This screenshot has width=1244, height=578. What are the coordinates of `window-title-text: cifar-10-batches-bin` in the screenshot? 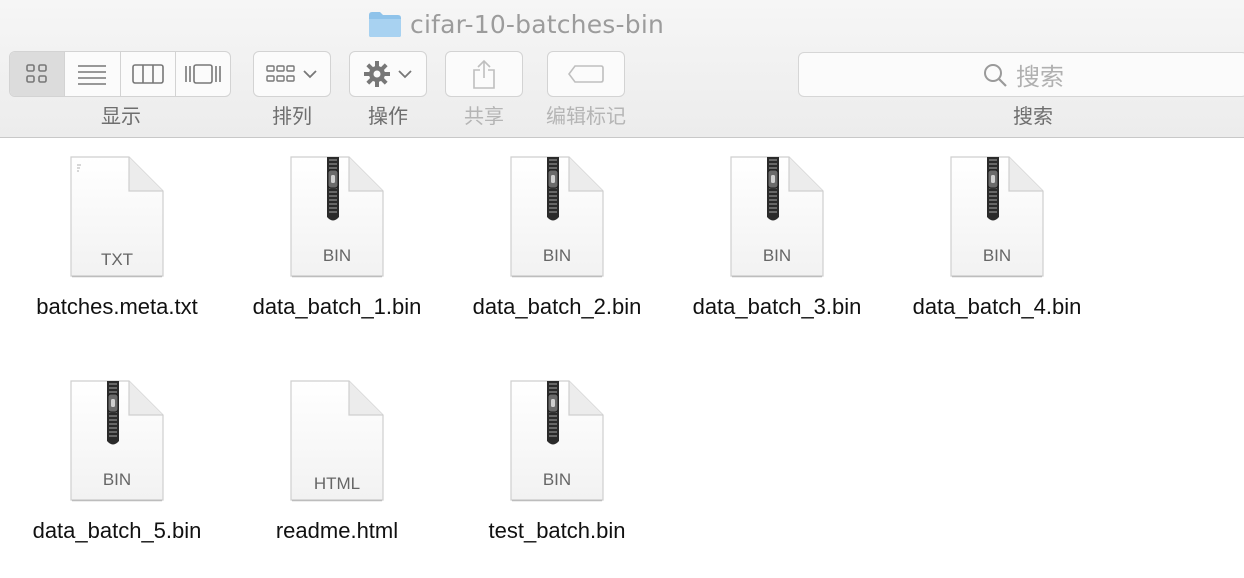 It's located at (537, 24).